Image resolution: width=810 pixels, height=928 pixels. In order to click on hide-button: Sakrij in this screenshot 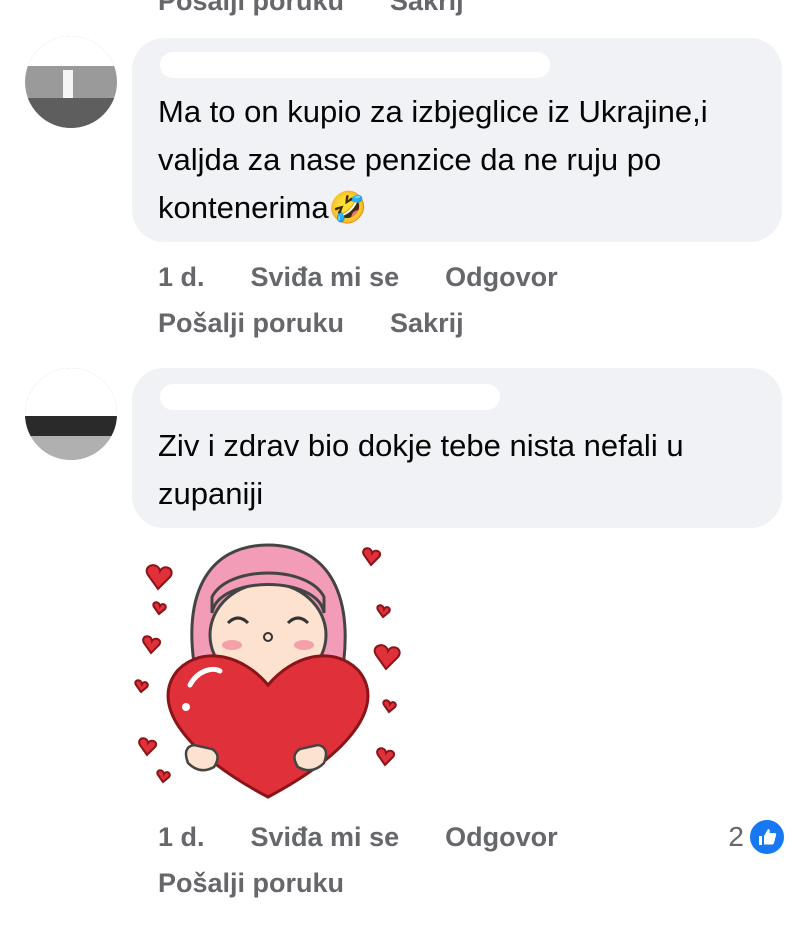, I will do `click(427, 323)`.